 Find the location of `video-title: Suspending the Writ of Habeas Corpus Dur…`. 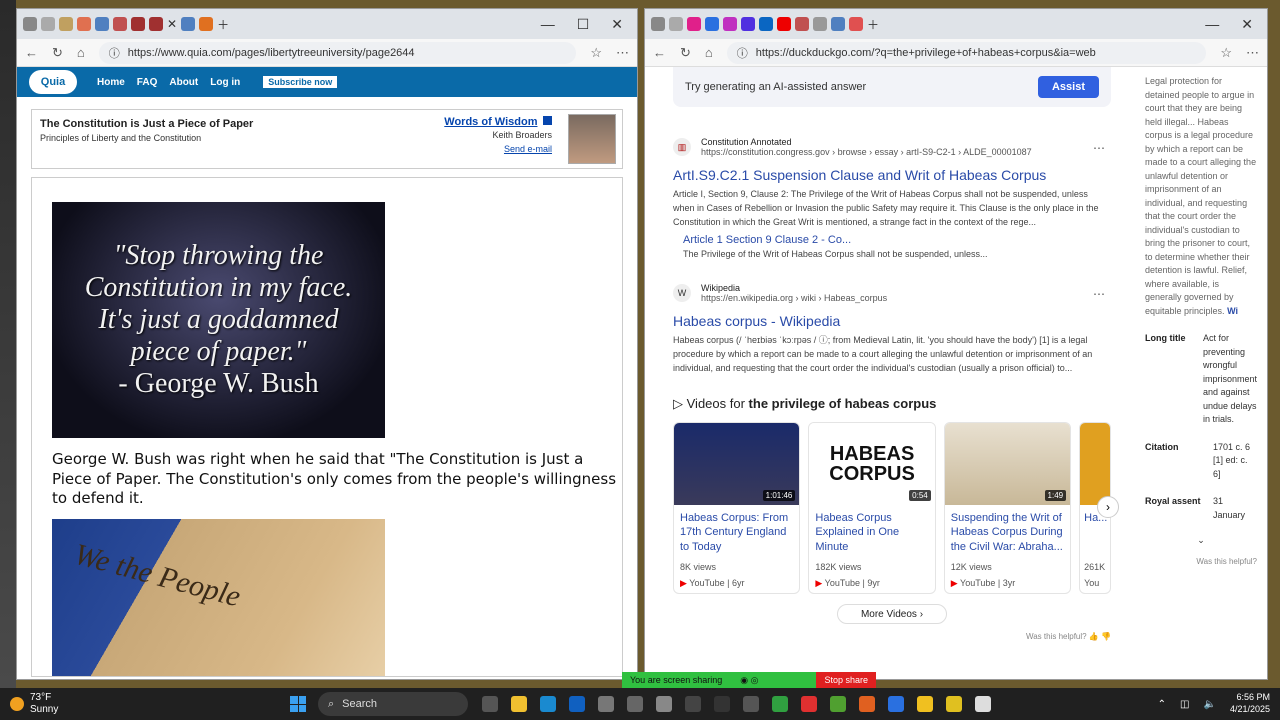

video-title: Suspending the Writ of Habeas Corpus Dur… is located at coordinates (1007, 529).